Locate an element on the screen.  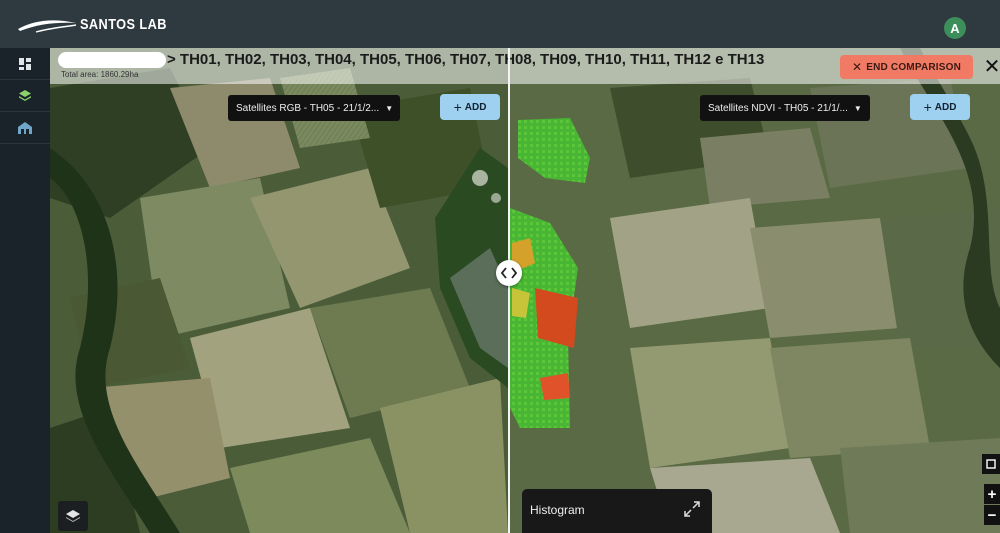
farm-icon is located at coordinates (25, 127).